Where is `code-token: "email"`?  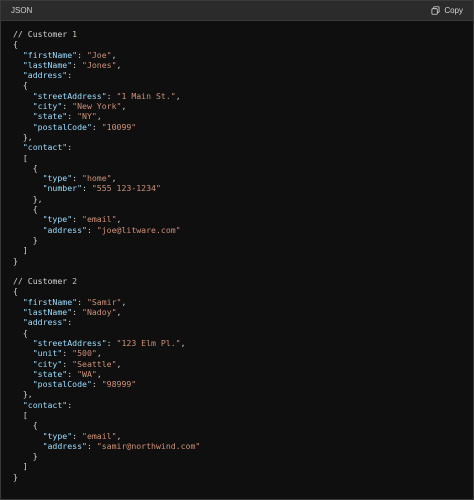 code-token: "email" is located at coordinates (99, 435).